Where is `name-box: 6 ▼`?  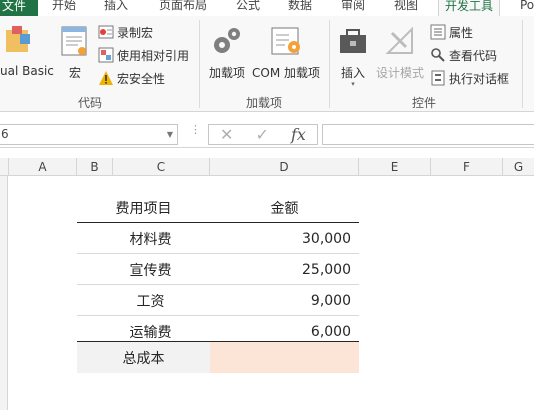
name-box: 6 ▼ is located at coordinates (89, 134).